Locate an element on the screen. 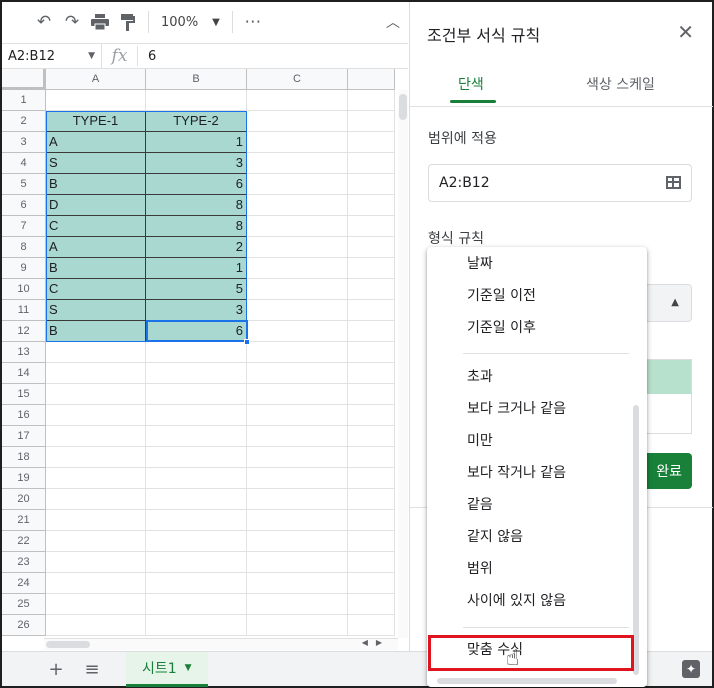 The height and width of the screenshot is (688, 714). name-box: A2:B12 ▼ is located at coordinates (52, 56).